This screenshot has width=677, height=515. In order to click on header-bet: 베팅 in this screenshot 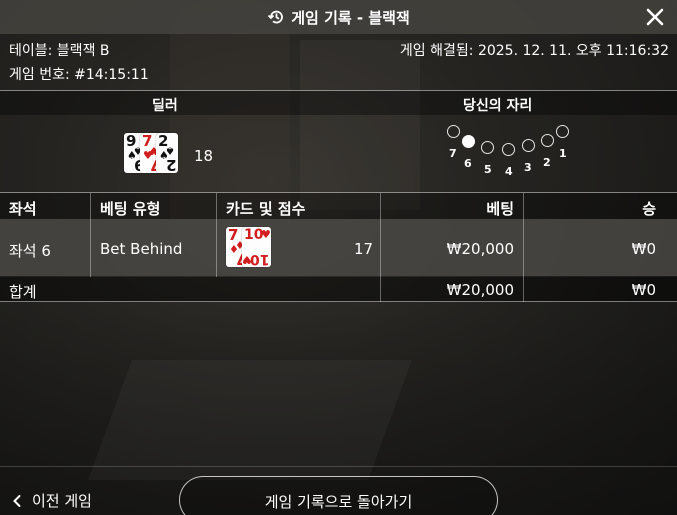, I will do `click(500, 209)`.